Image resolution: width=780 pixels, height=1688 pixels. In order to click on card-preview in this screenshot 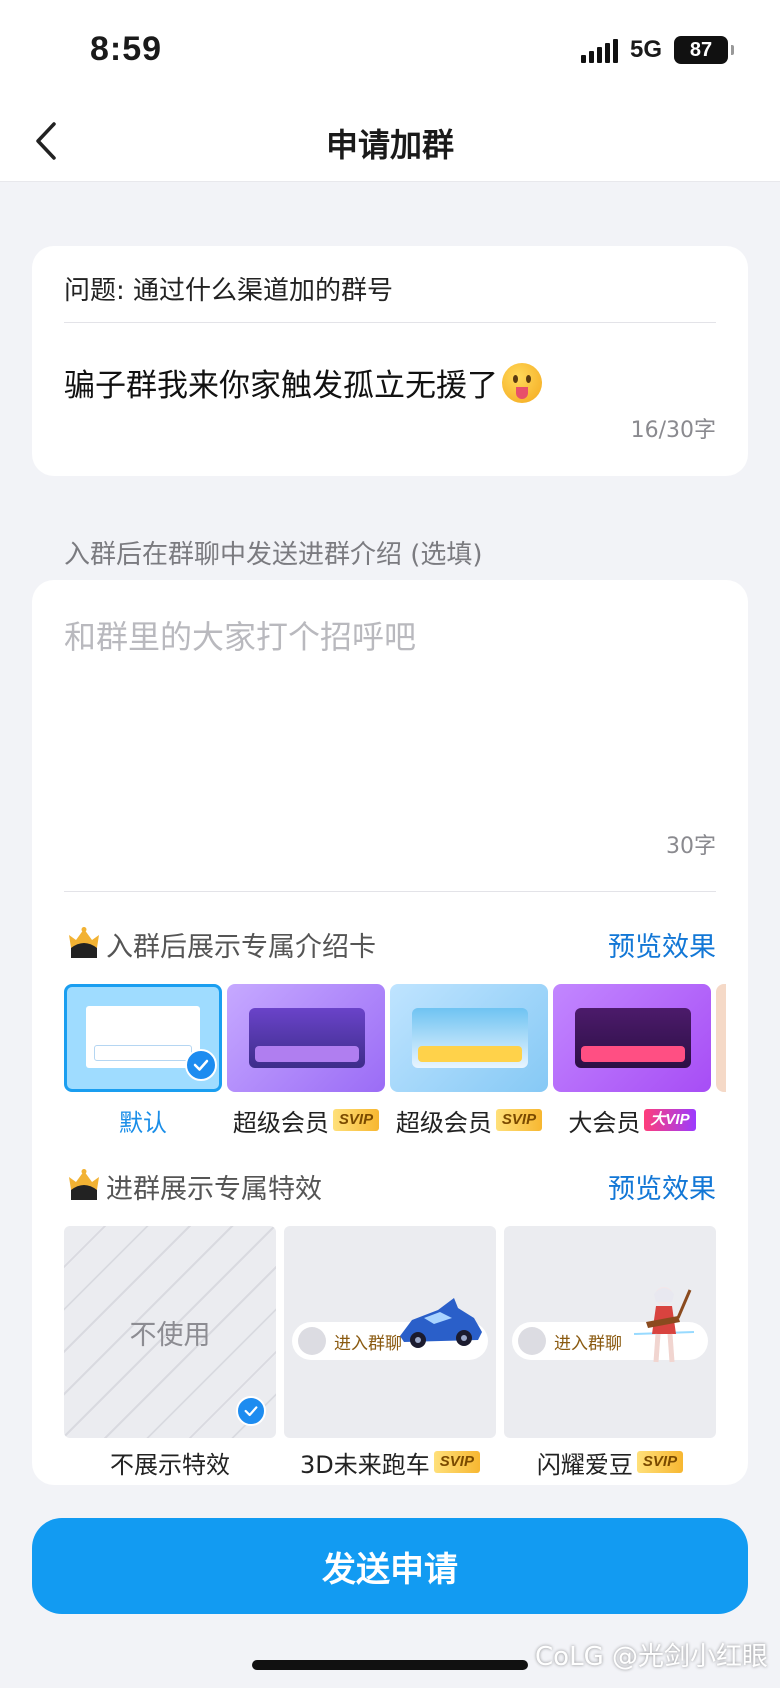, I will do `click(143, 1037)`.